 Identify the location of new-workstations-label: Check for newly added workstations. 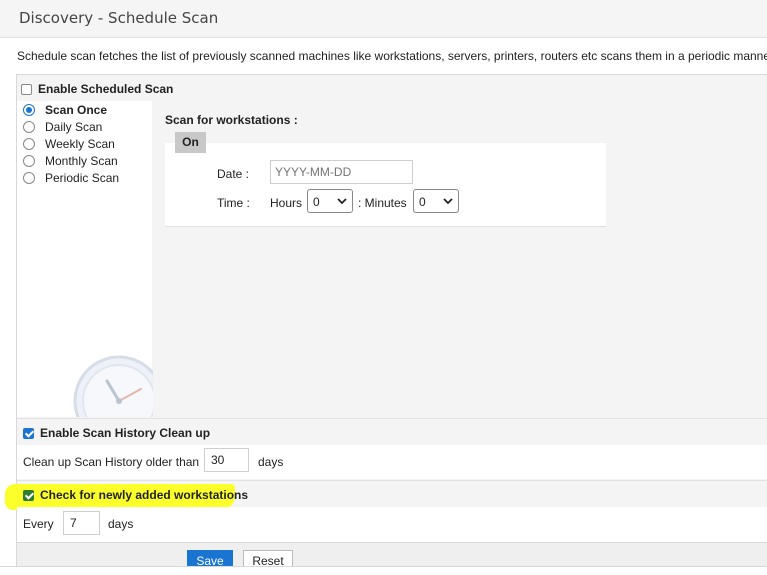
(144, 495).